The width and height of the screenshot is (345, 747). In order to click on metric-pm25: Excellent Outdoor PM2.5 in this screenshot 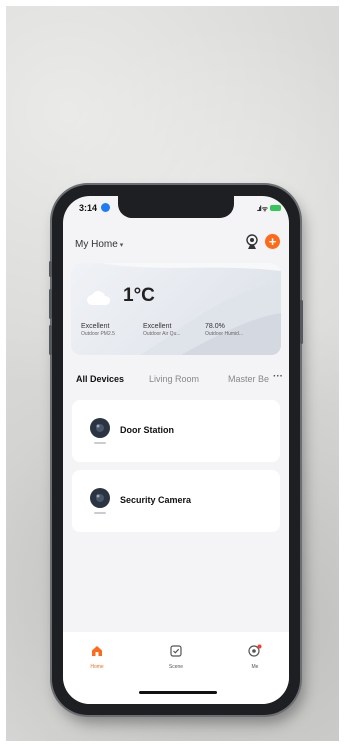, I will do `click(98, 330)`.